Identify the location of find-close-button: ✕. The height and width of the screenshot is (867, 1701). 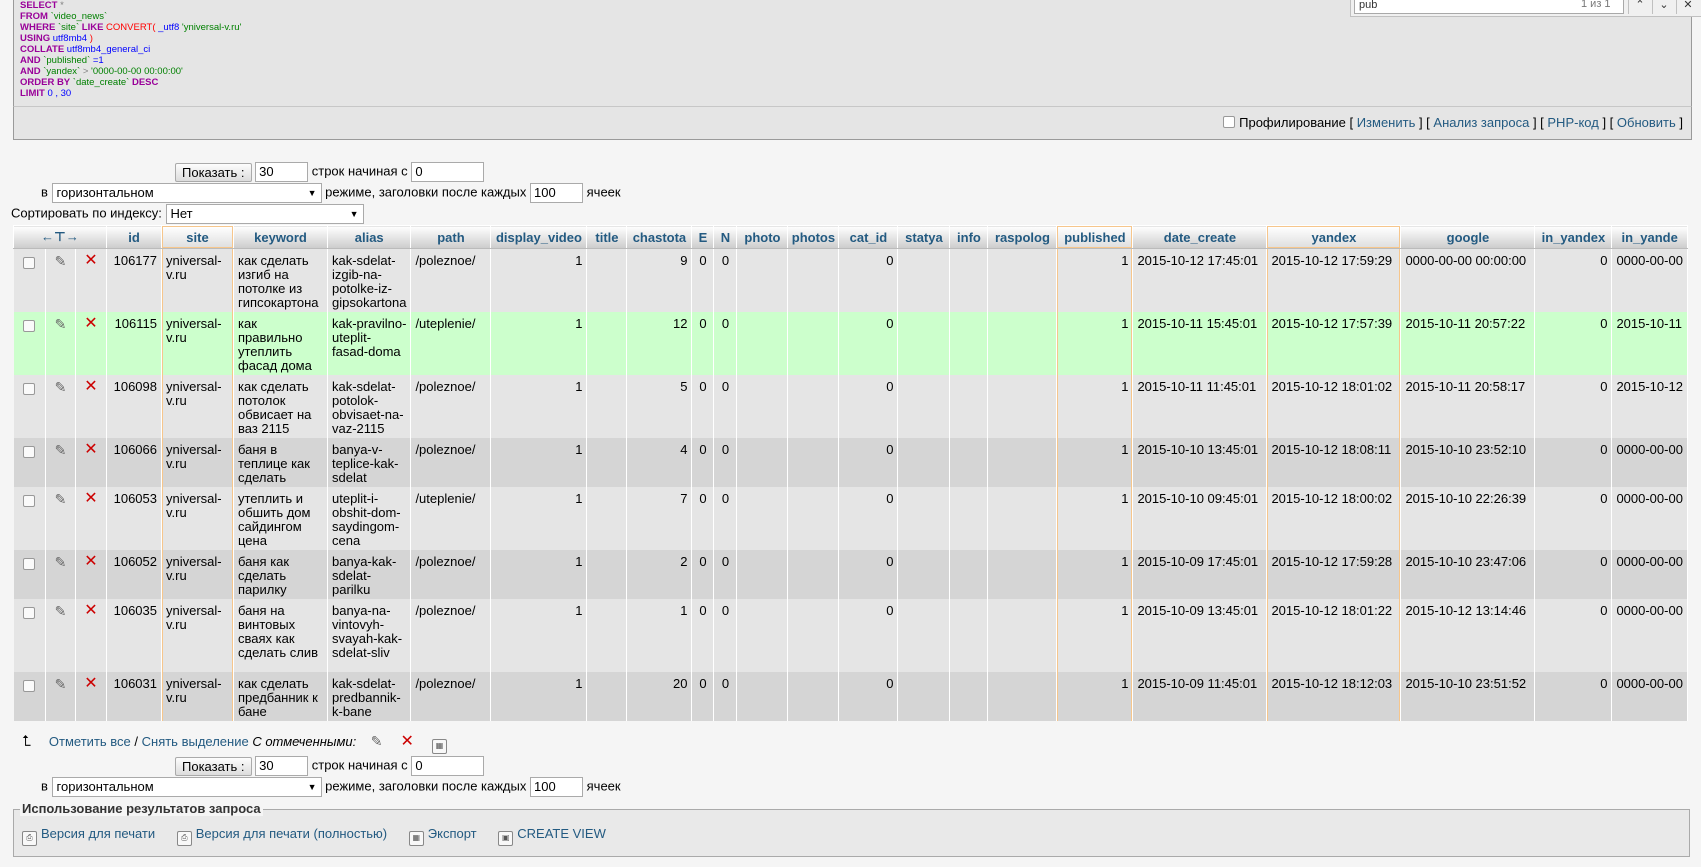
(1687, 7).